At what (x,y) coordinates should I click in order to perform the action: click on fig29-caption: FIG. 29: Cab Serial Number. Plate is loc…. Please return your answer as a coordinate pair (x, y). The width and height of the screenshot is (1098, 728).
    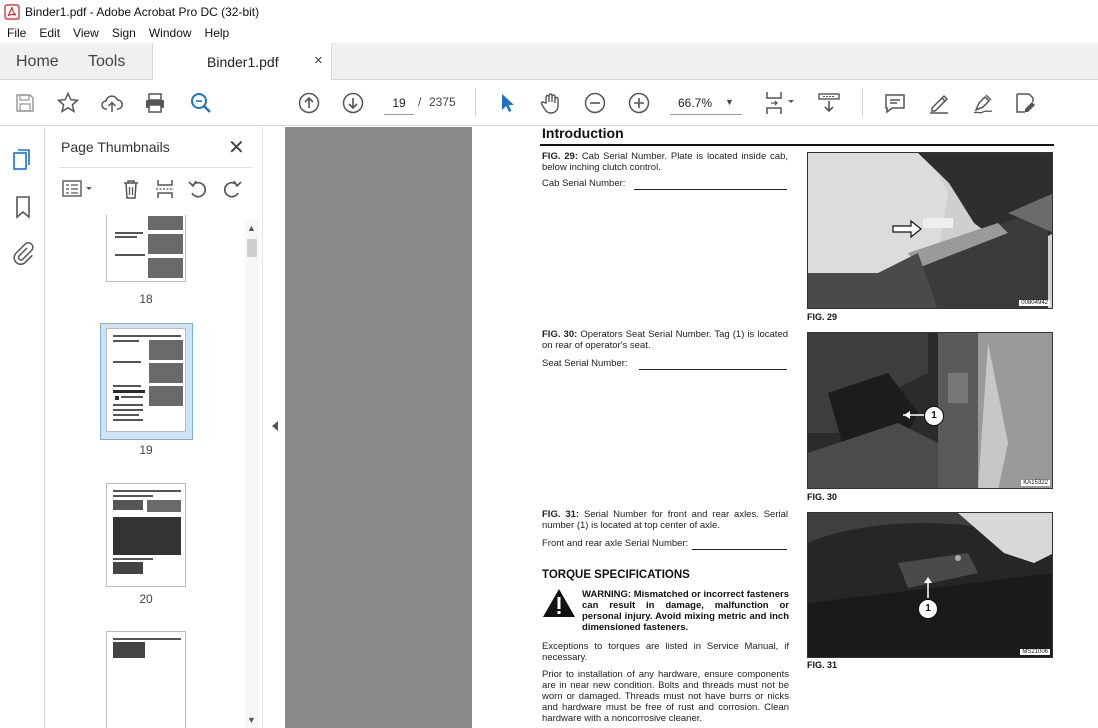
    Looking at the image, I should click on (665, 162).